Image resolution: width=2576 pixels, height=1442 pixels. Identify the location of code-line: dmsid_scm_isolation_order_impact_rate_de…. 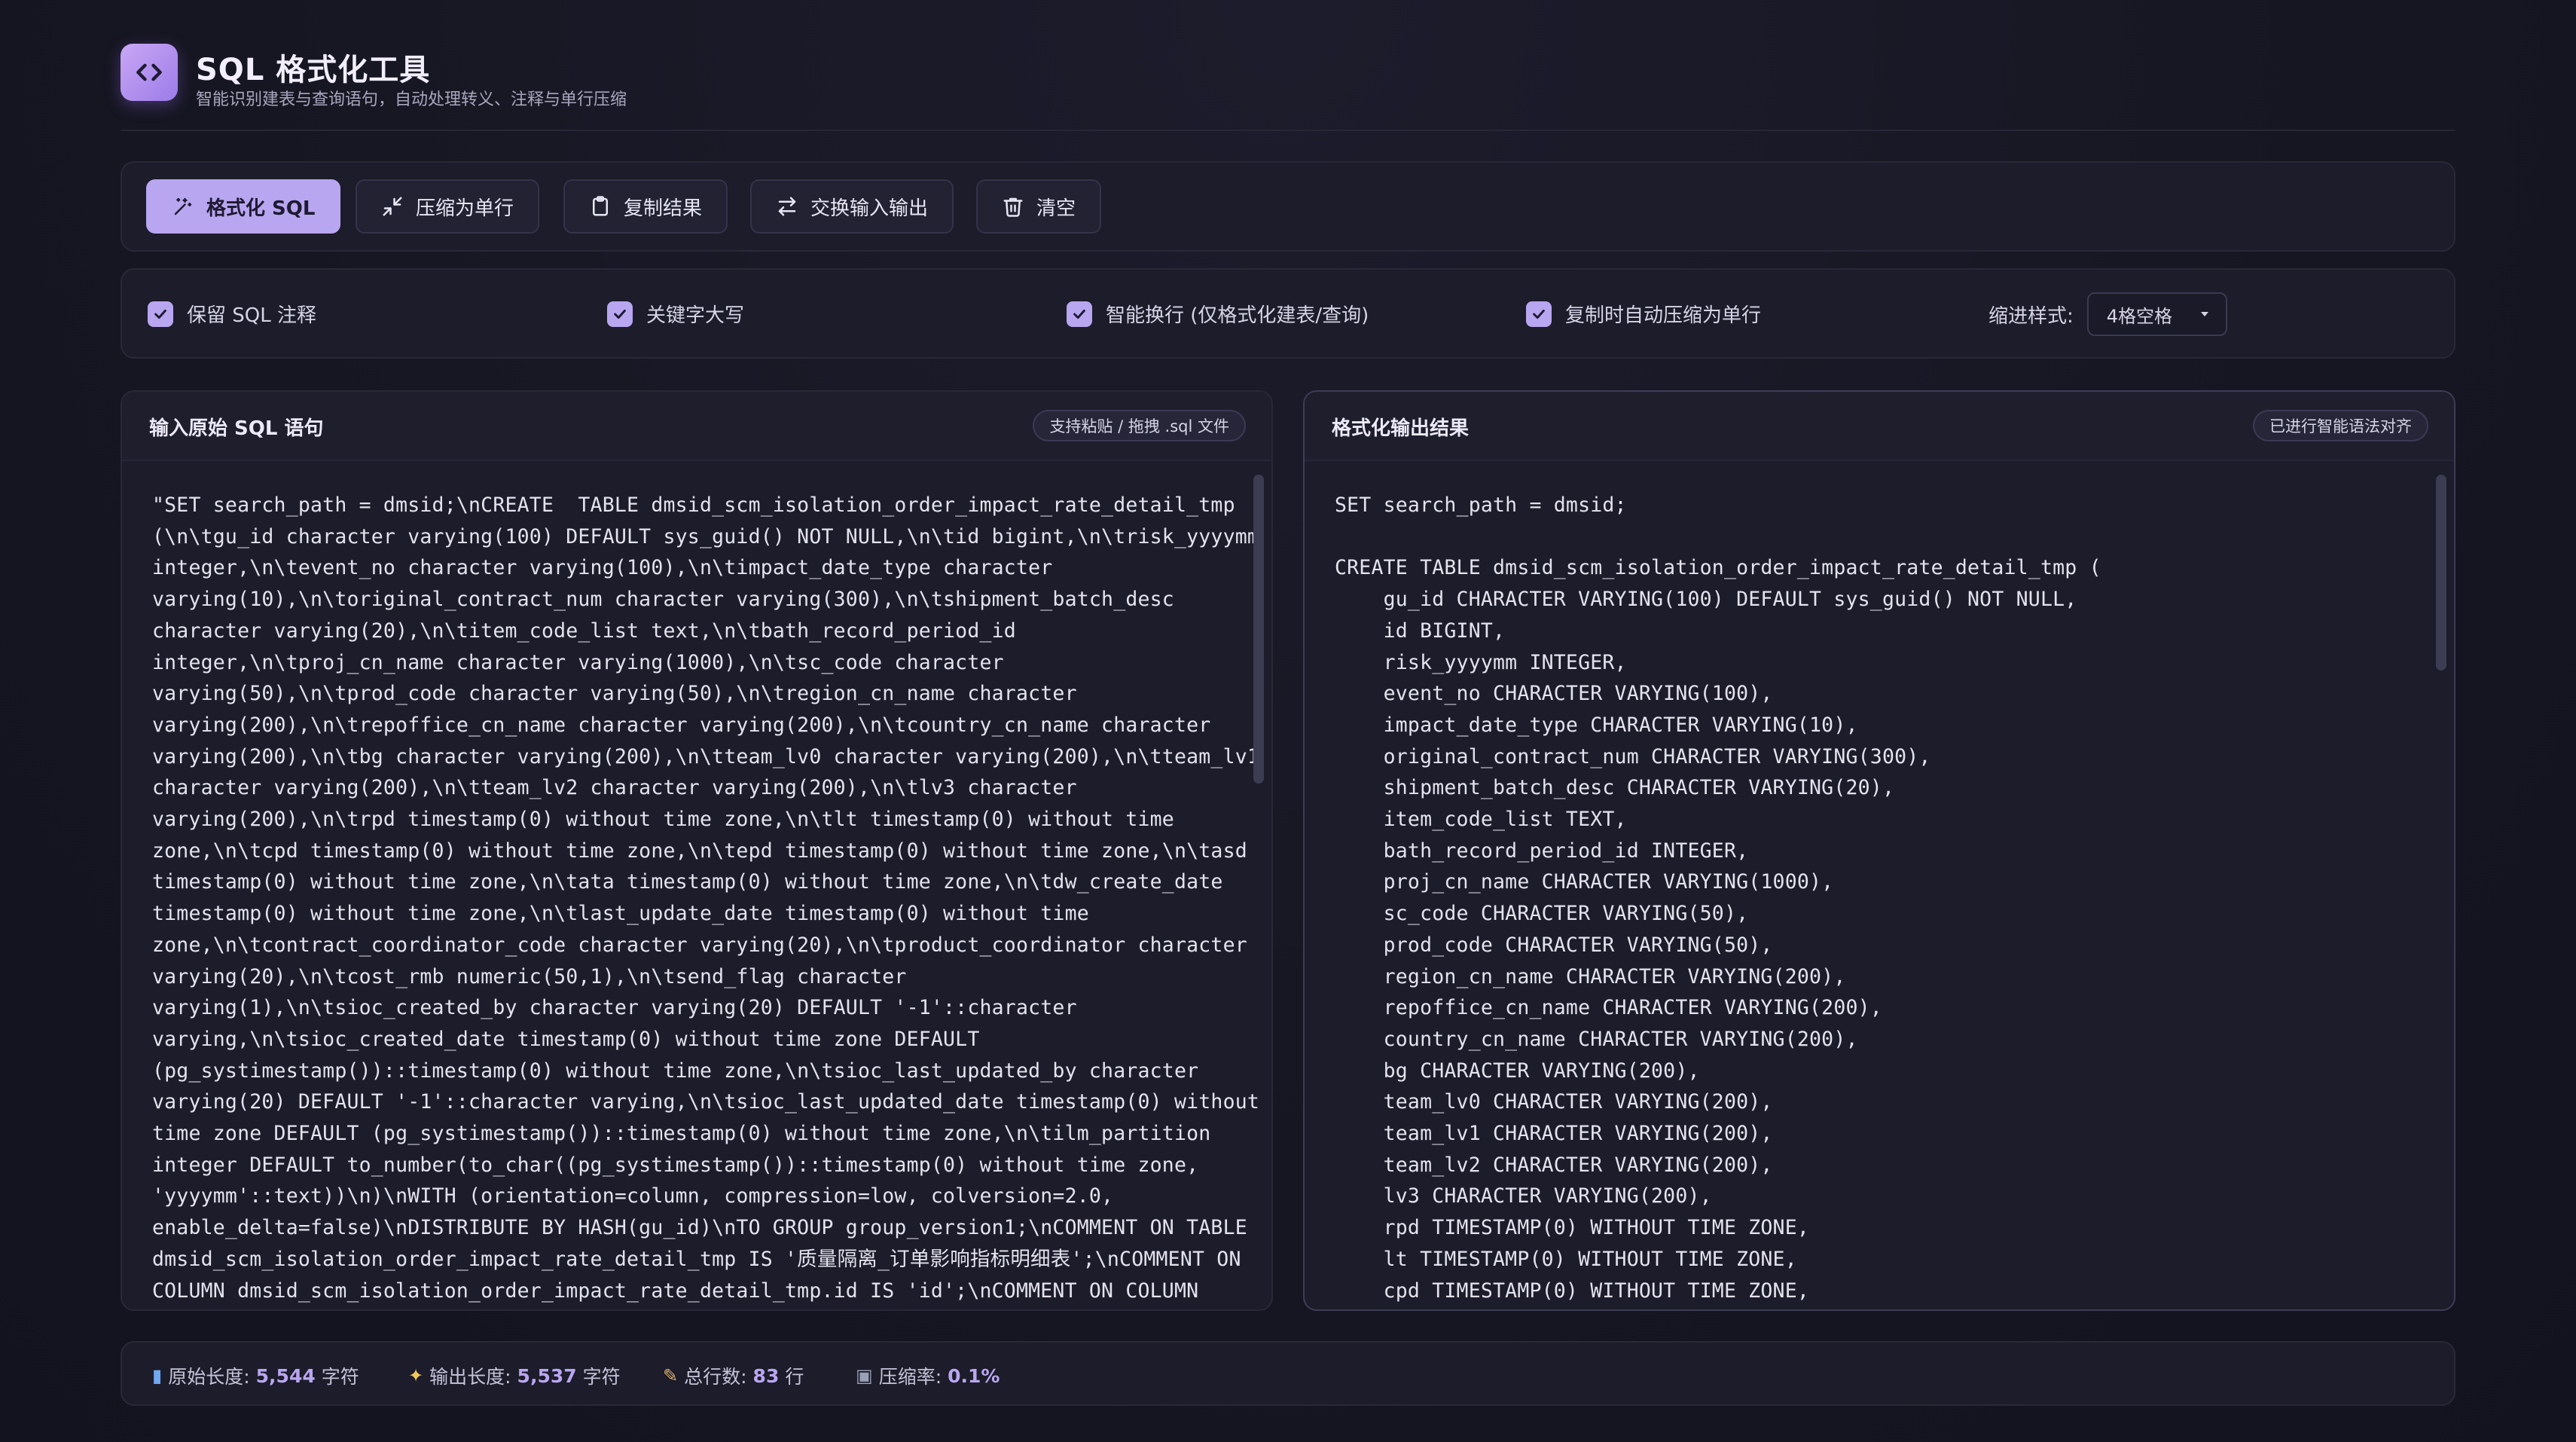
(696, 1259).